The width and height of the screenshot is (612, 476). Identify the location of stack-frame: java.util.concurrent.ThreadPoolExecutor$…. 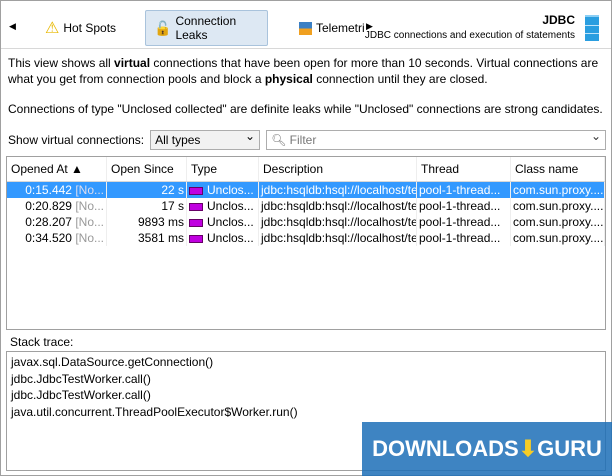
(306, 412).